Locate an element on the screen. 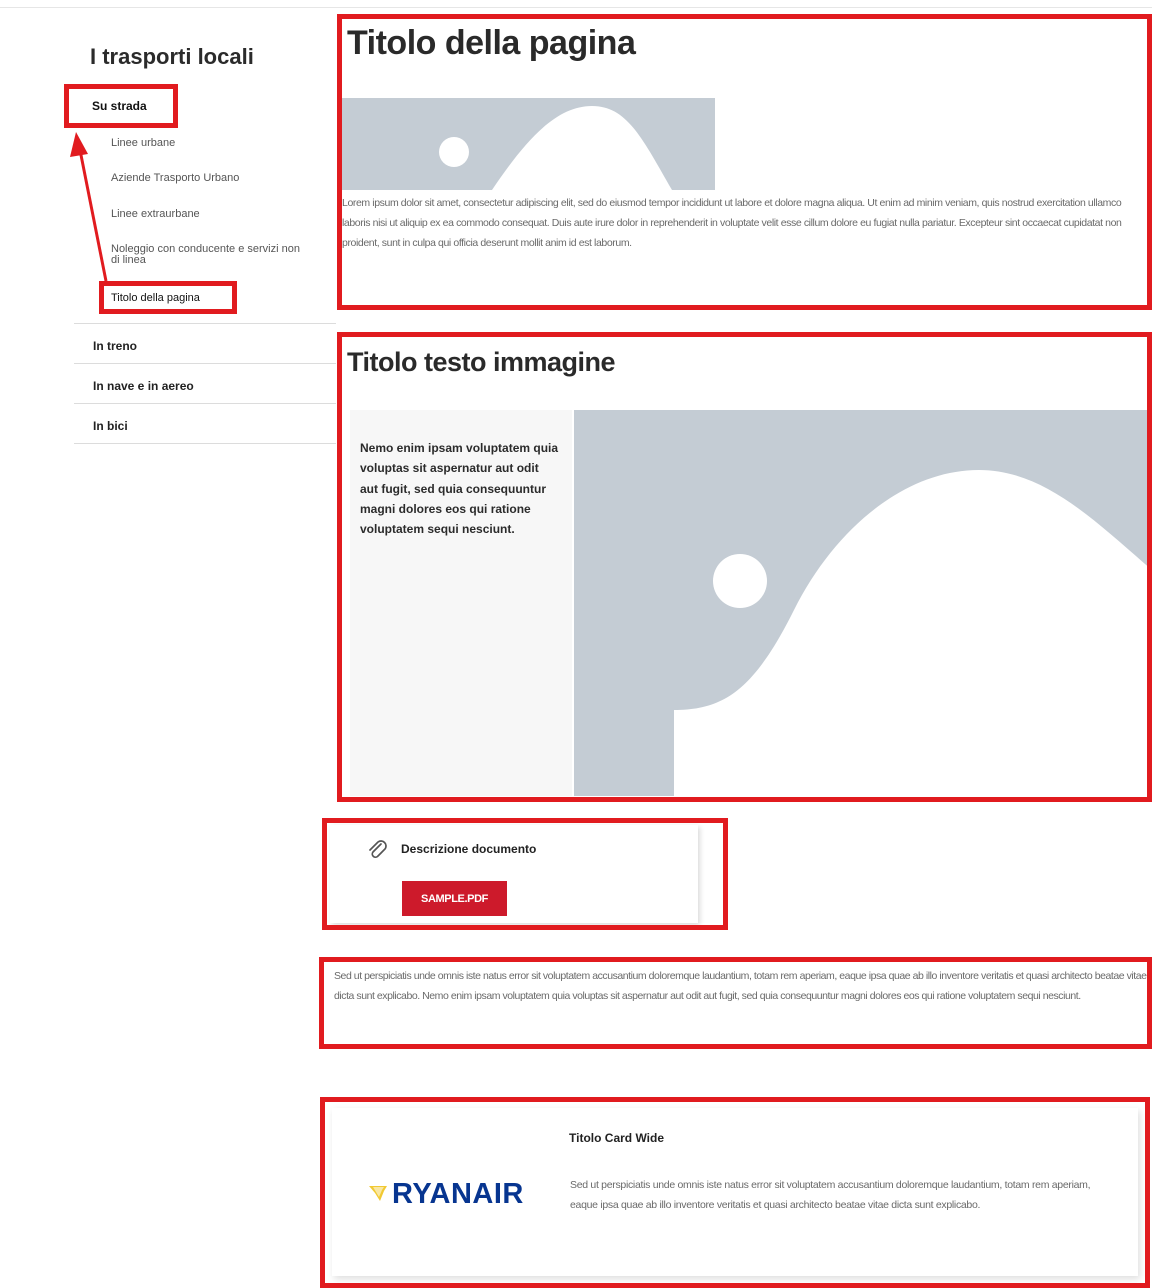 The height and width of the screenshot is (1288, 1152). annotation-box-document is located at coordinates (525, 874).